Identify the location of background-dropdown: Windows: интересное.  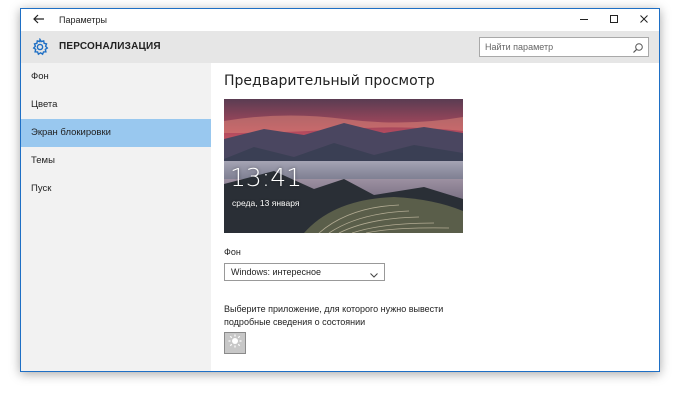
(304, 272).